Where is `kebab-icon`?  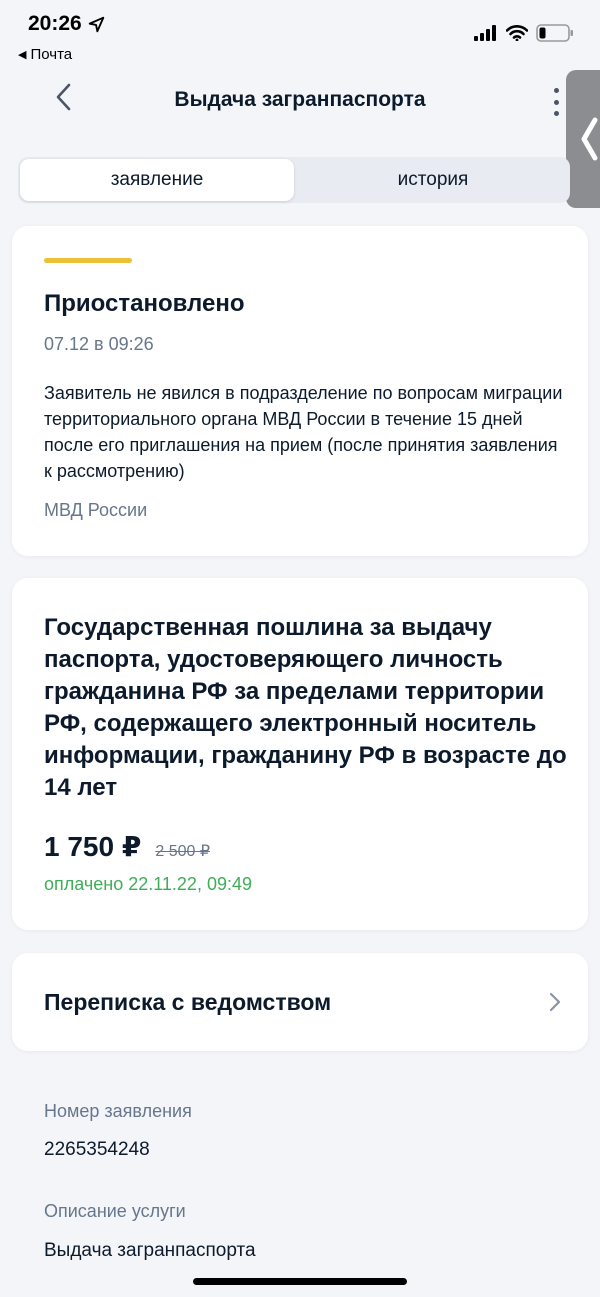
kebab-icon is located at coordinates (556, 90).